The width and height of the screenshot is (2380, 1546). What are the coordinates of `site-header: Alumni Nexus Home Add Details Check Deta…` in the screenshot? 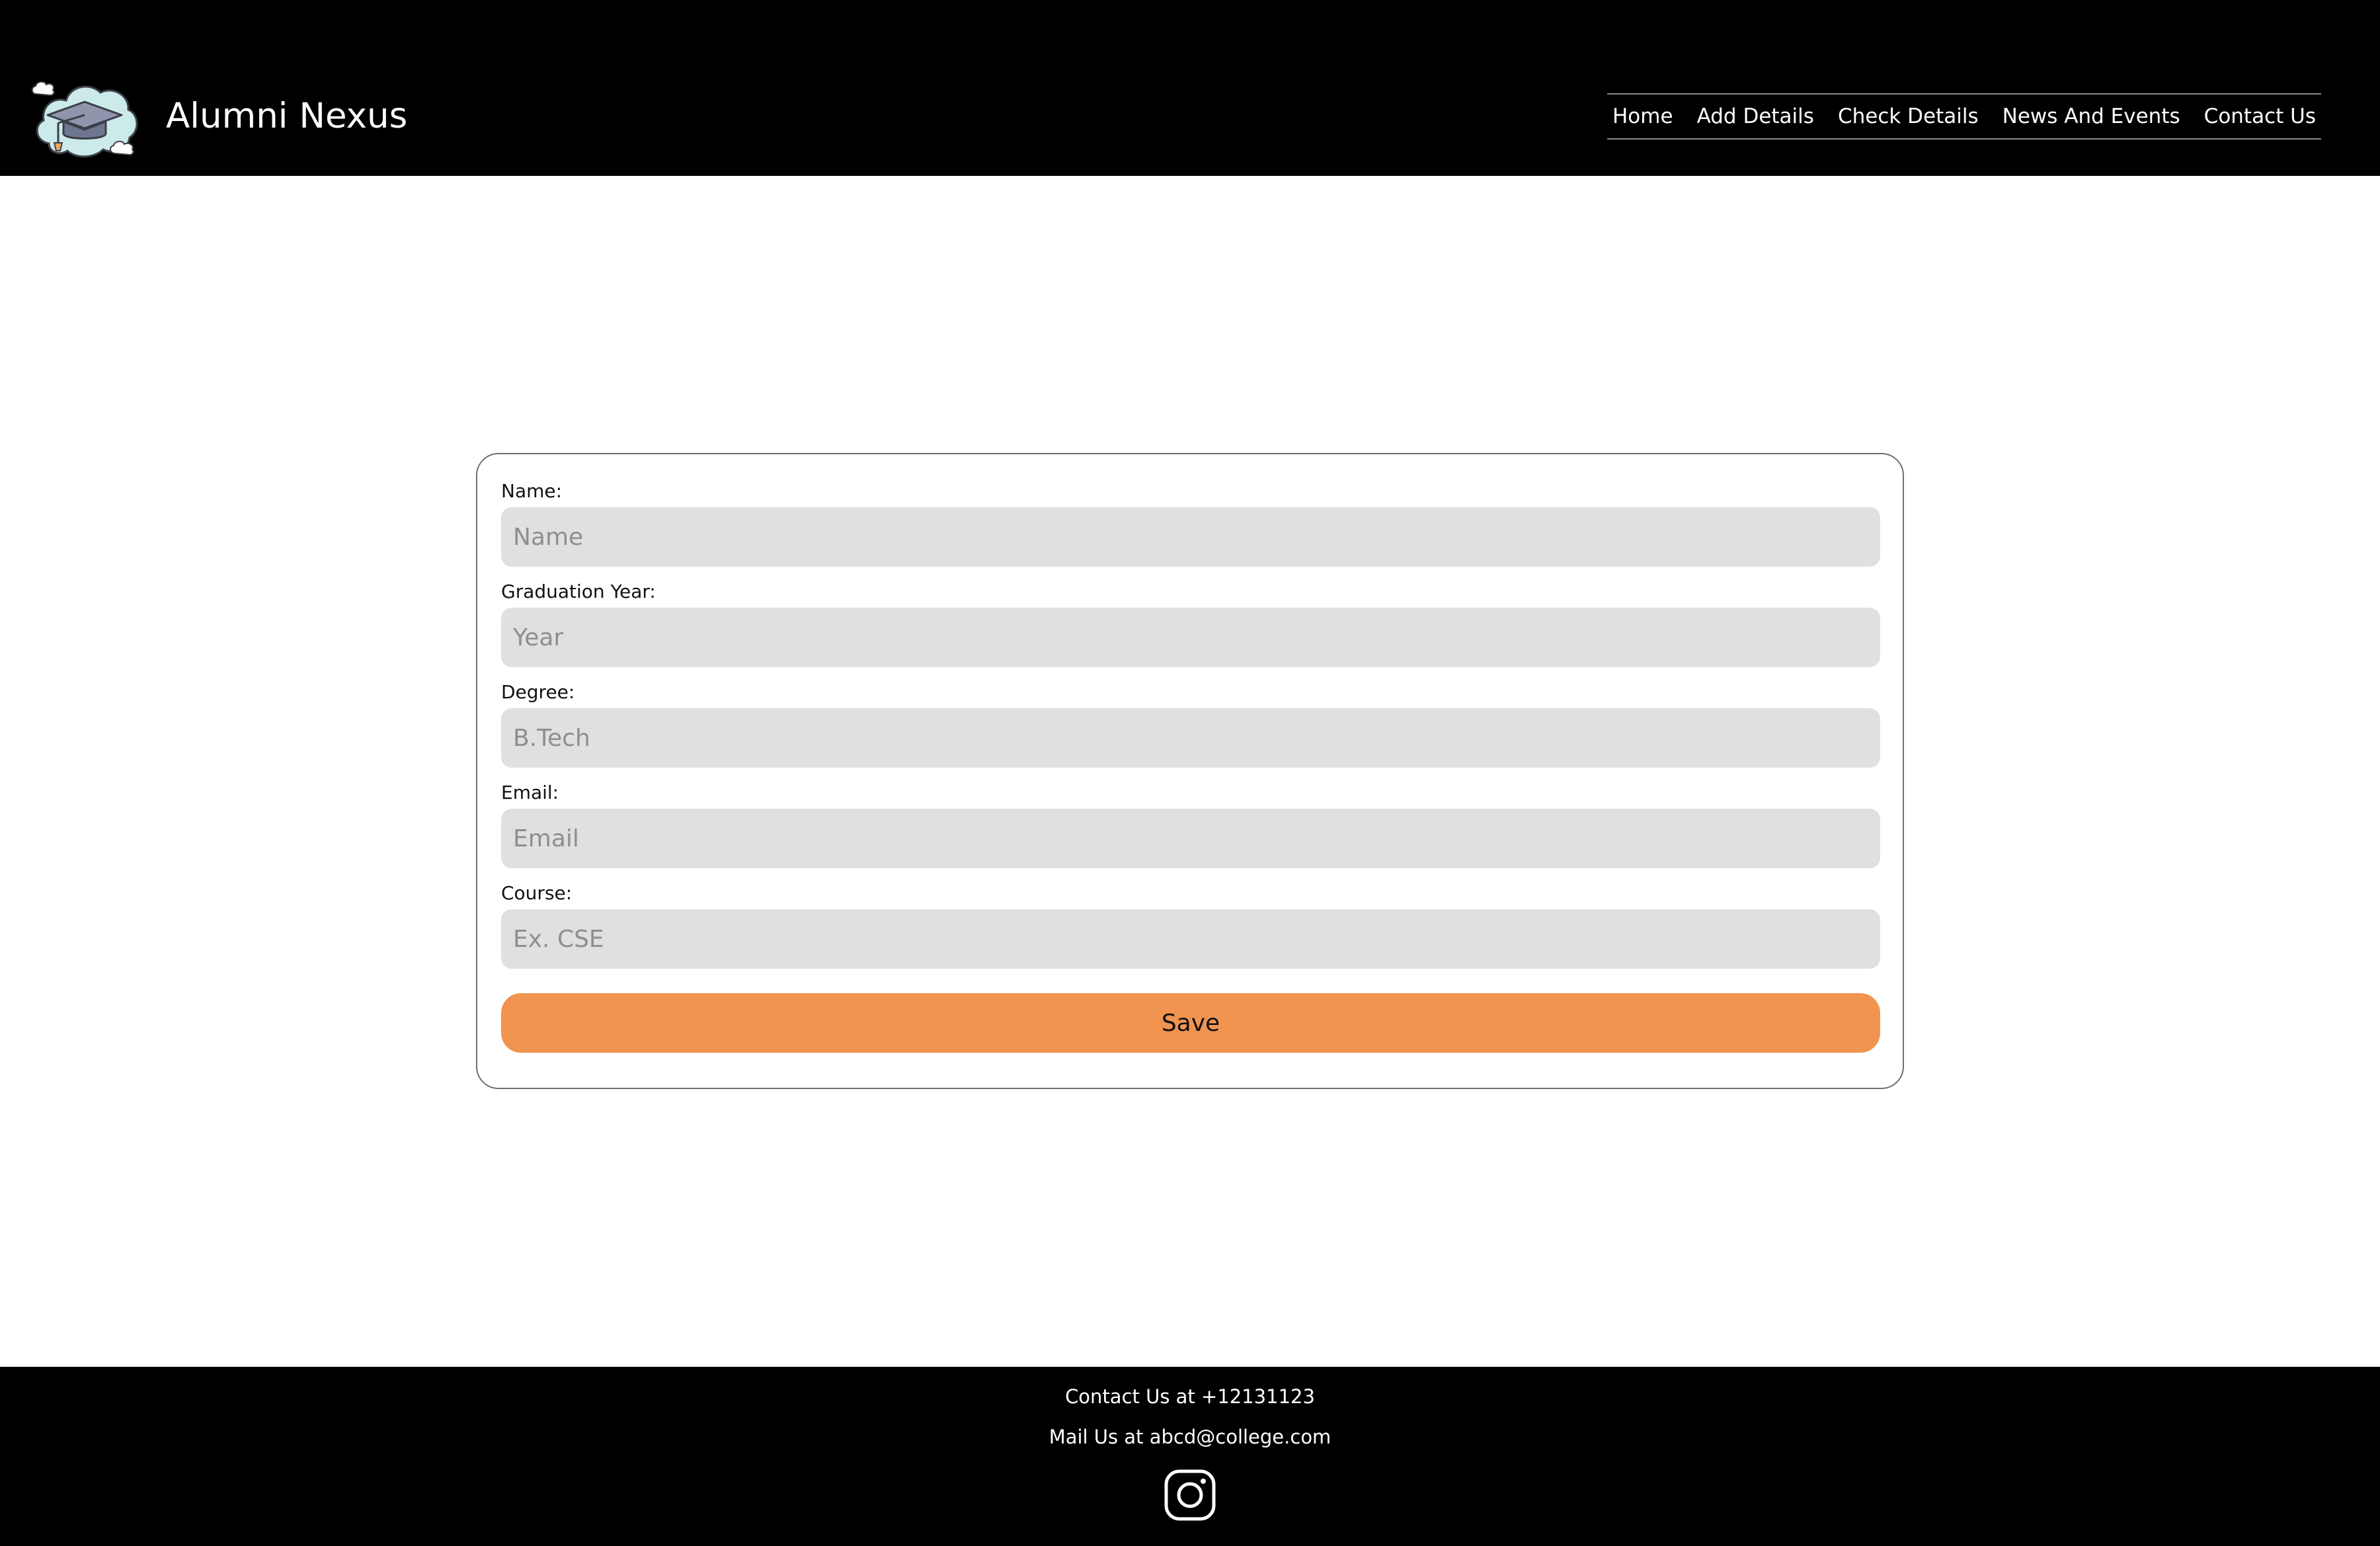 It's located at (1190, 88).